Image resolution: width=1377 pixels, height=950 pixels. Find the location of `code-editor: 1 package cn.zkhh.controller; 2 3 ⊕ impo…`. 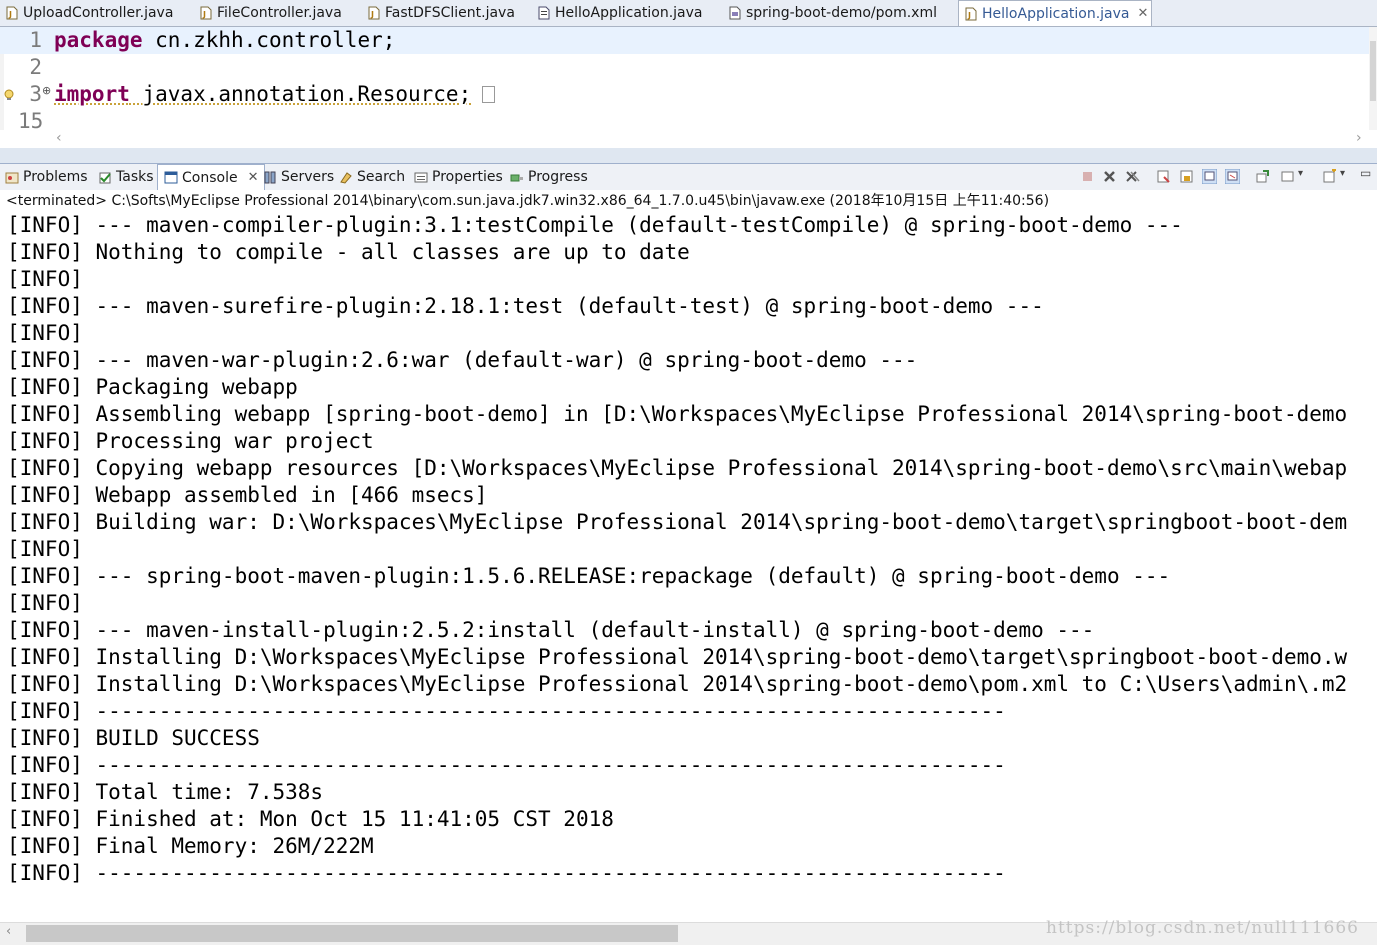

code-editor: 1 package cn.zkhh.controller; 2 3 ⊕ impo… is located at coordinates (688, 80).